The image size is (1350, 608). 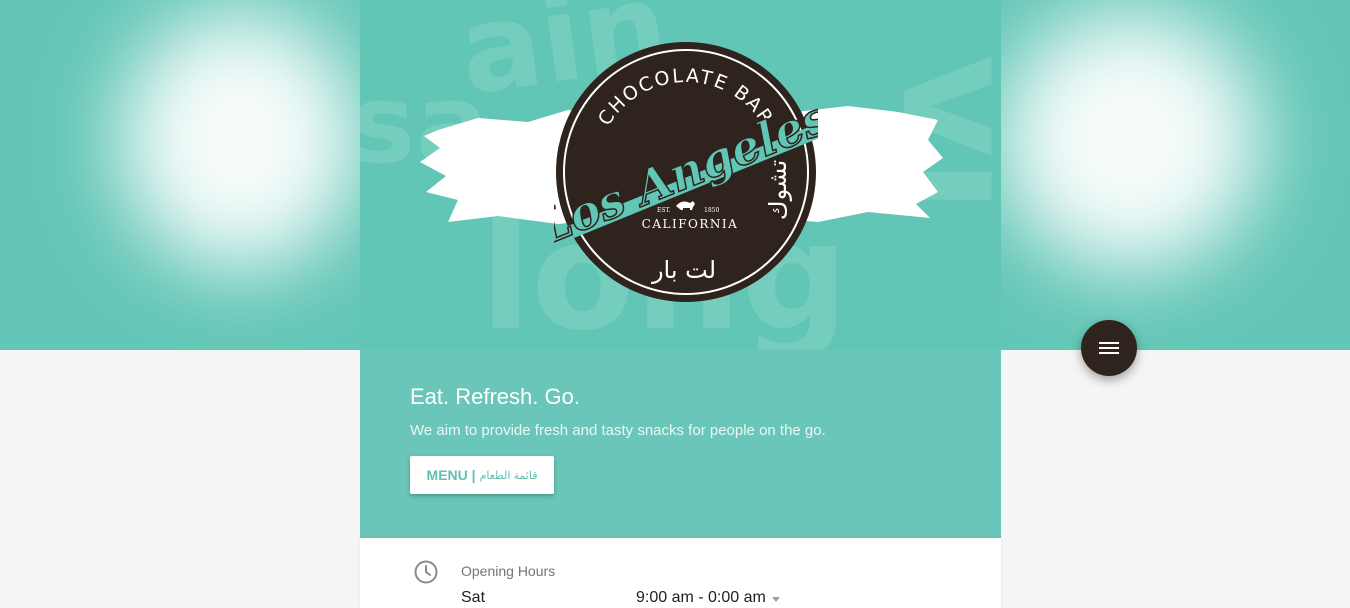 I want to click on logo-arabic-side: تشوك, so click(x=778, y=190).